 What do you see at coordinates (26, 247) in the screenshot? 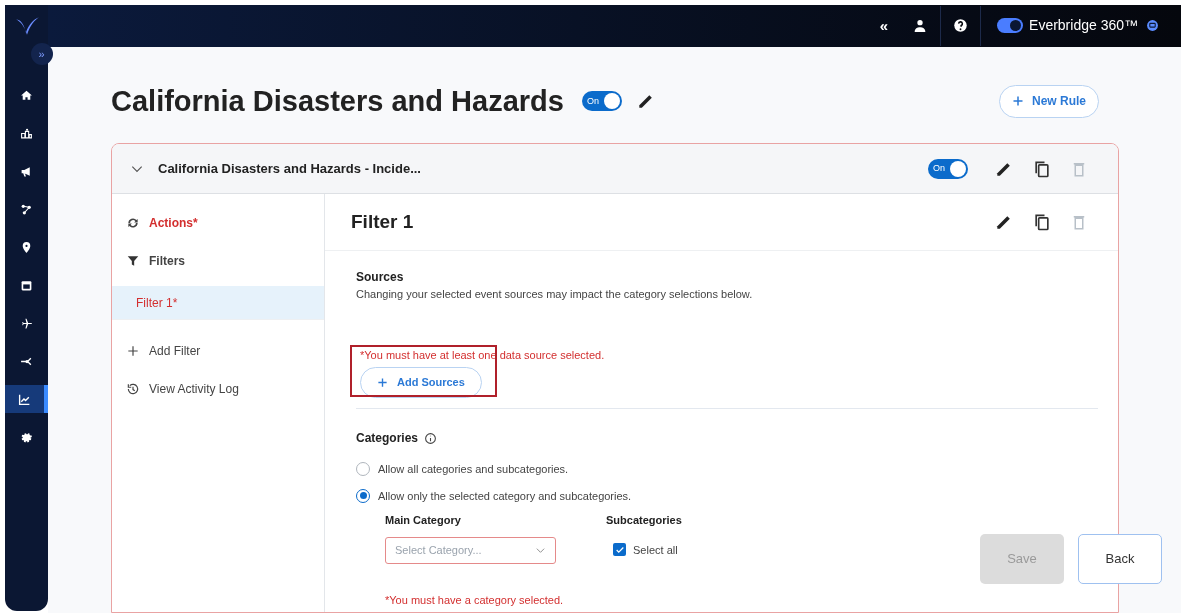
I see `map-pin-icon` at bounding box center [26, 247].